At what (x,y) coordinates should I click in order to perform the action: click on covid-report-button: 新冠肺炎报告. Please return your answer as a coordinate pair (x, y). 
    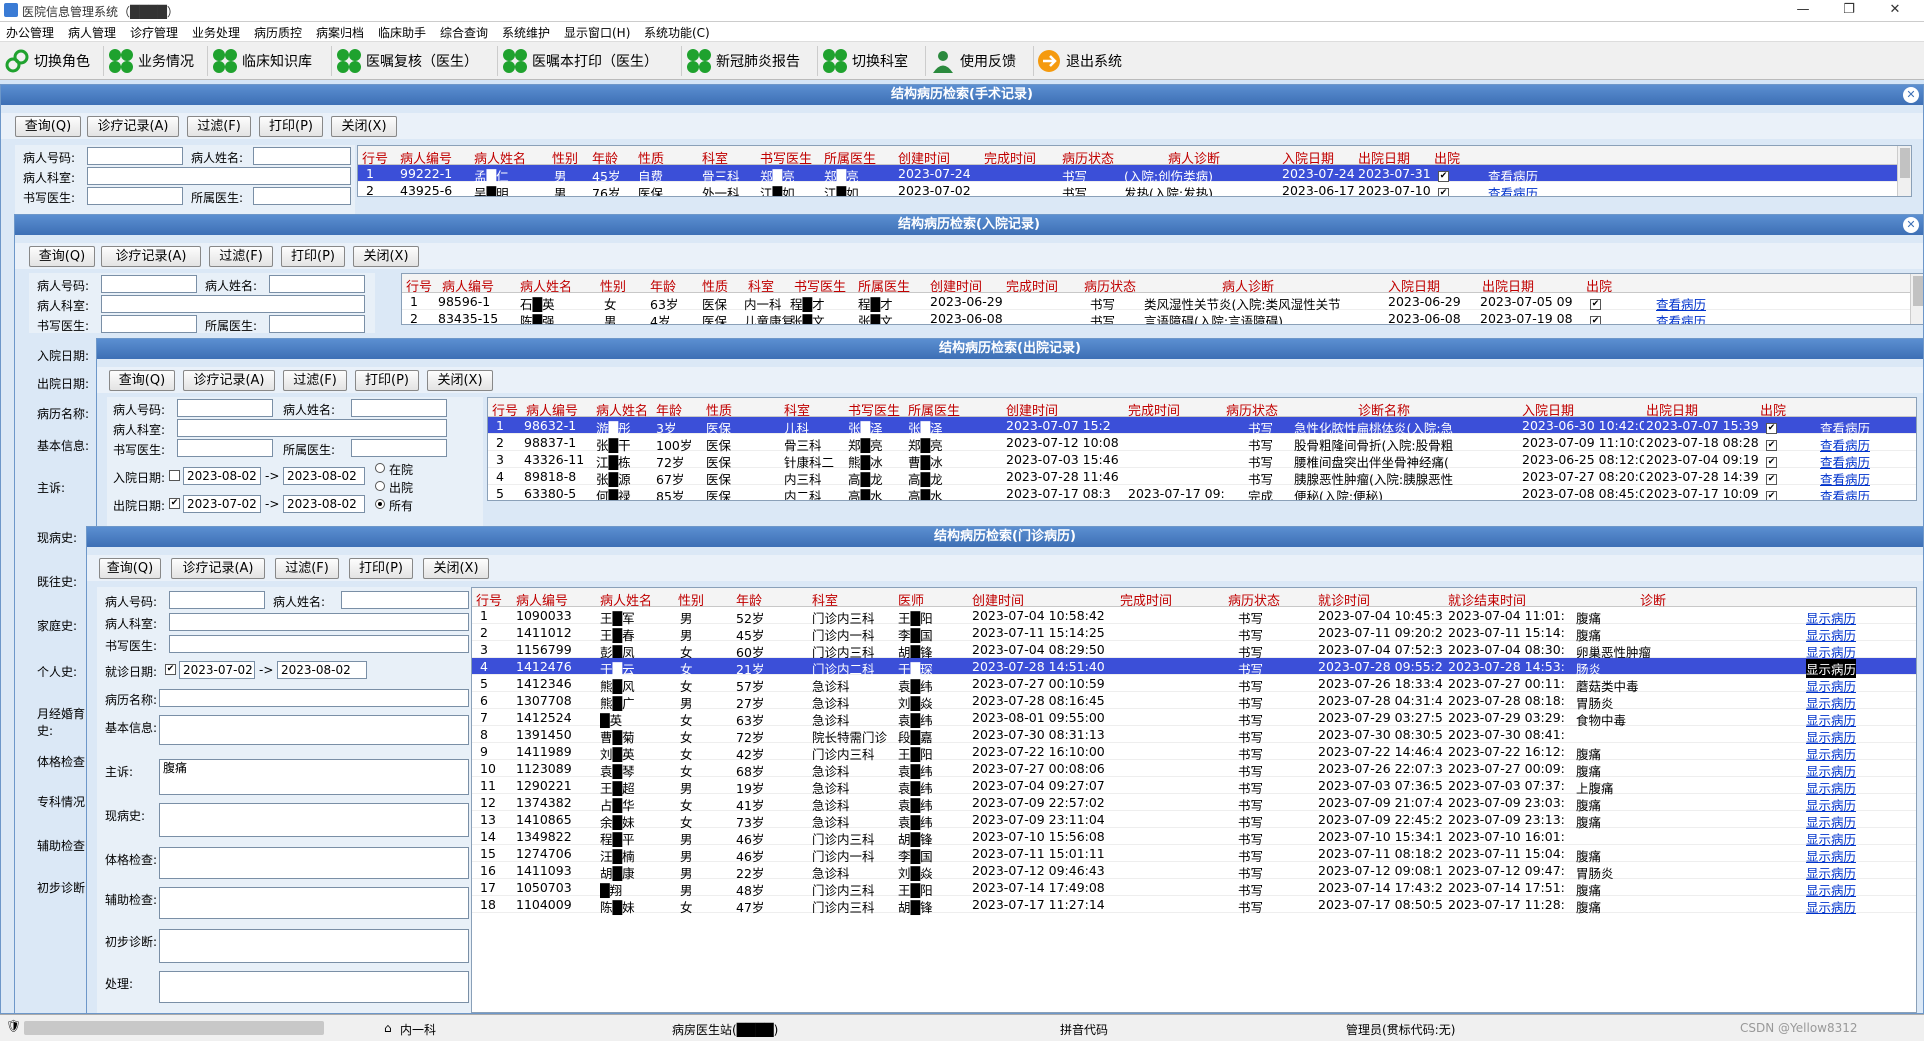
    Looking at the image, I should click on (752, 61).